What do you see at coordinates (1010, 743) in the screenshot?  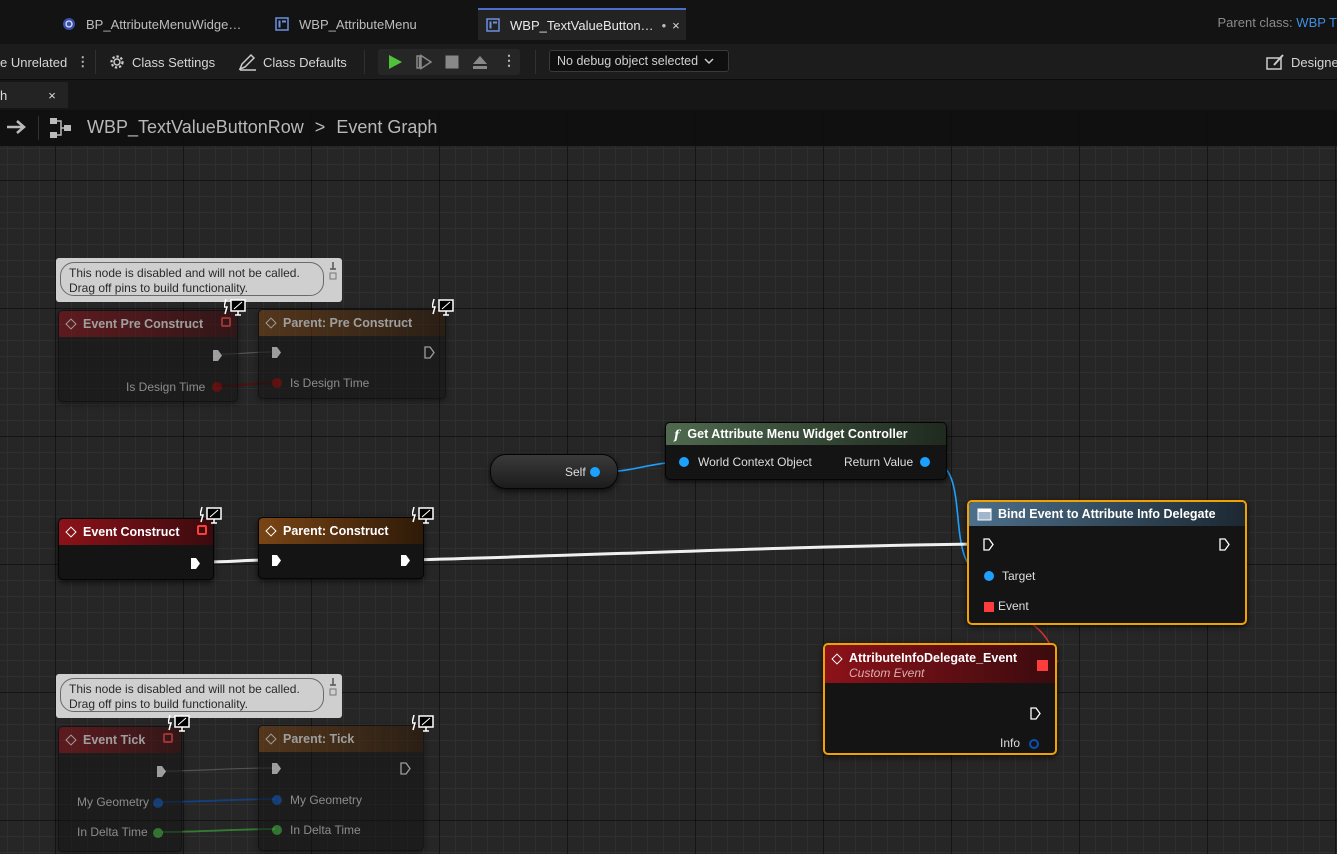 I see `pin-label: Info` at bounding box center [1010, 743].